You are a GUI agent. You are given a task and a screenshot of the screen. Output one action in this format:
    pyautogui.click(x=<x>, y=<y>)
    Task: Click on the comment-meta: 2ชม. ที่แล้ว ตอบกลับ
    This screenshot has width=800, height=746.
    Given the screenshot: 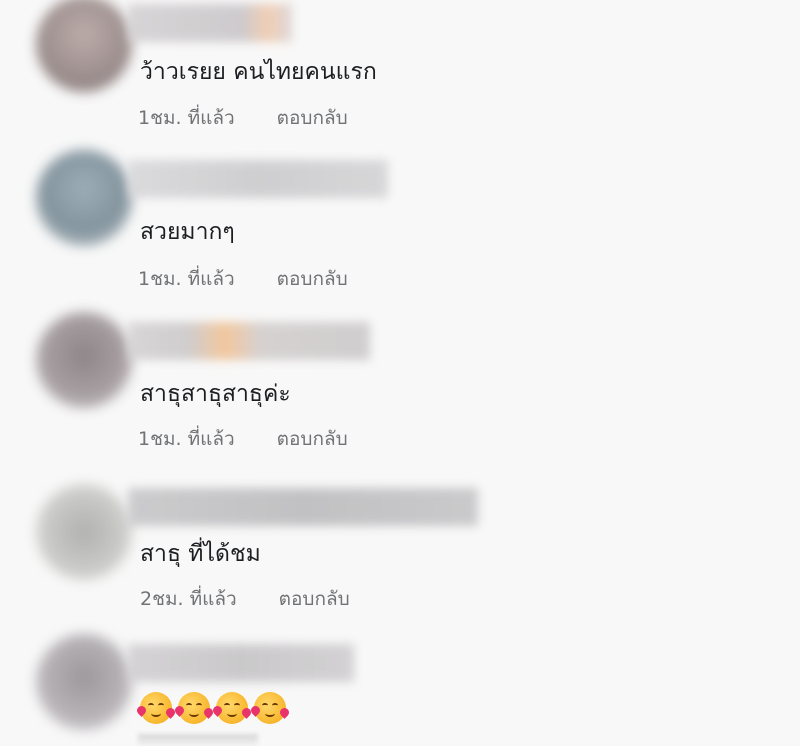 What is the action you would take?
    pyautogui.click(x=245, y=599)
    